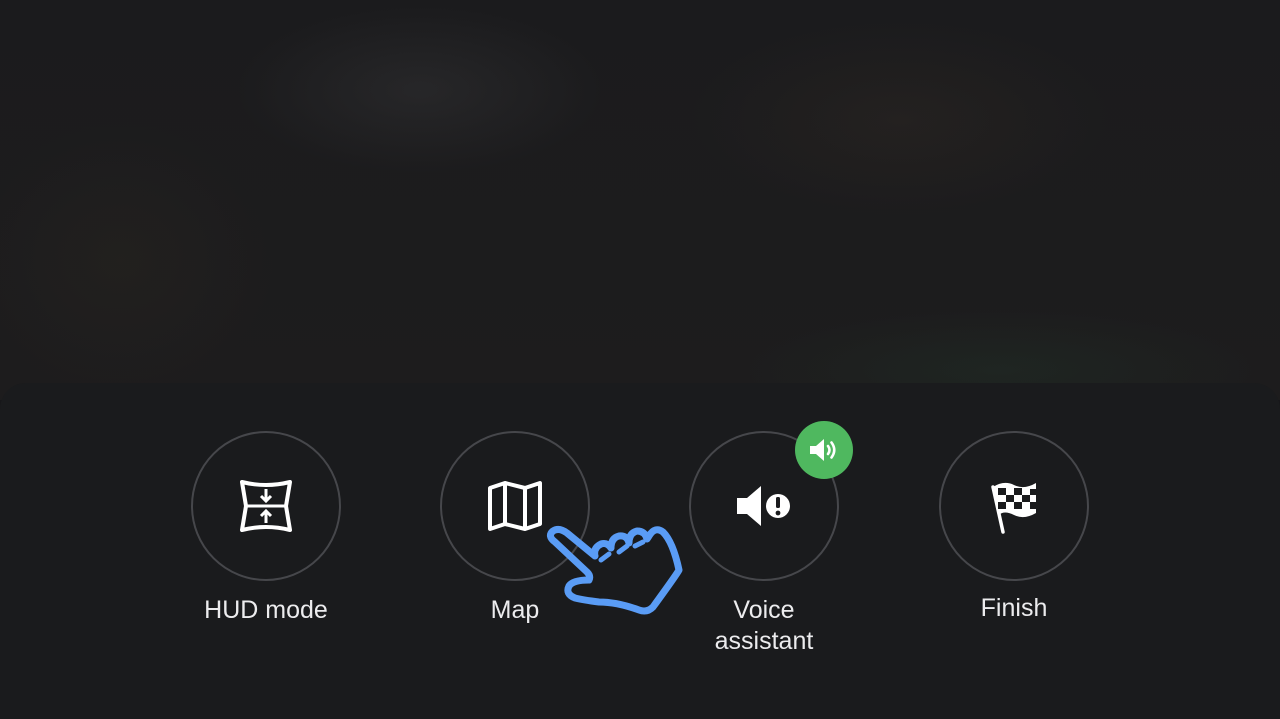  Describe the element at coordinates (1014, 608) in the screenshot. I see `finish-label: Finish` at that location.